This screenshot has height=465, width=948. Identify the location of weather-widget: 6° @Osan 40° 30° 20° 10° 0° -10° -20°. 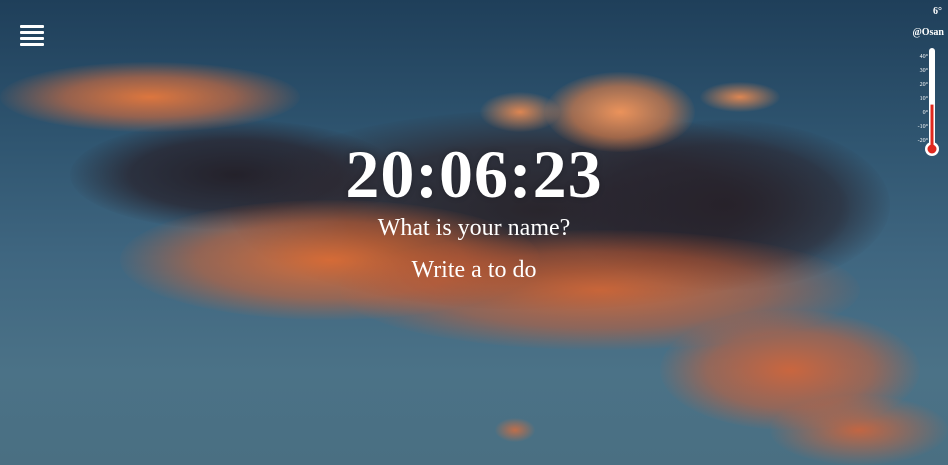
(924, 81).